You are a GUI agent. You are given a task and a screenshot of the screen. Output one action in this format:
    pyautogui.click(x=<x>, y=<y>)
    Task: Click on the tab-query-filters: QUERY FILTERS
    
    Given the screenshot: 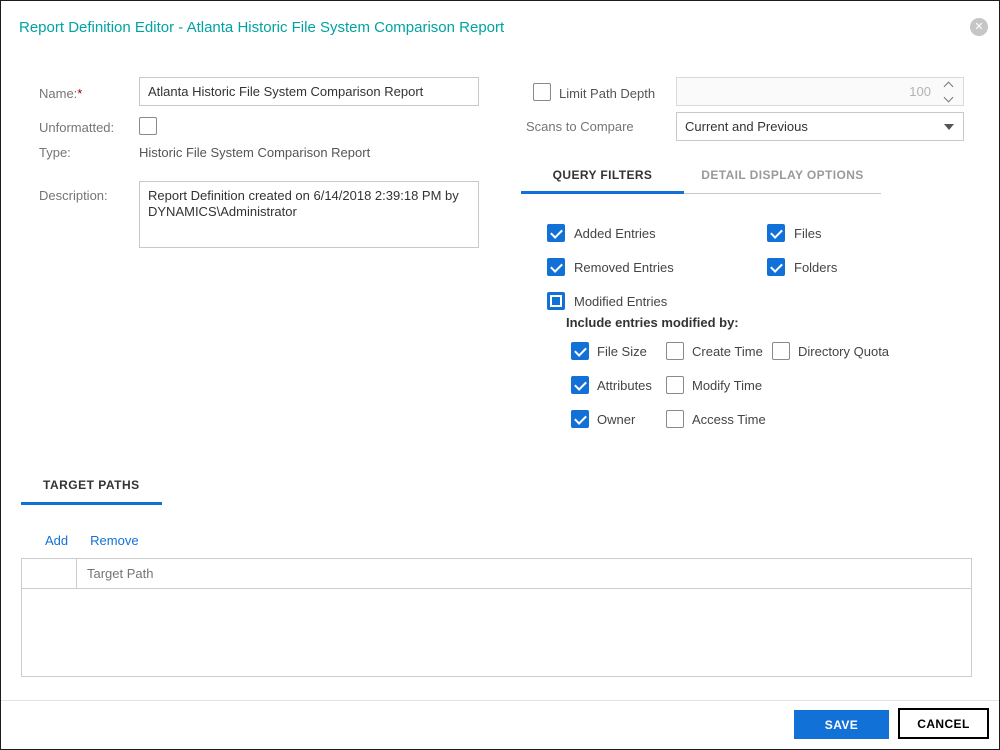 What is the action you would take?
    pyautogui.click(x=602, y=178)
    